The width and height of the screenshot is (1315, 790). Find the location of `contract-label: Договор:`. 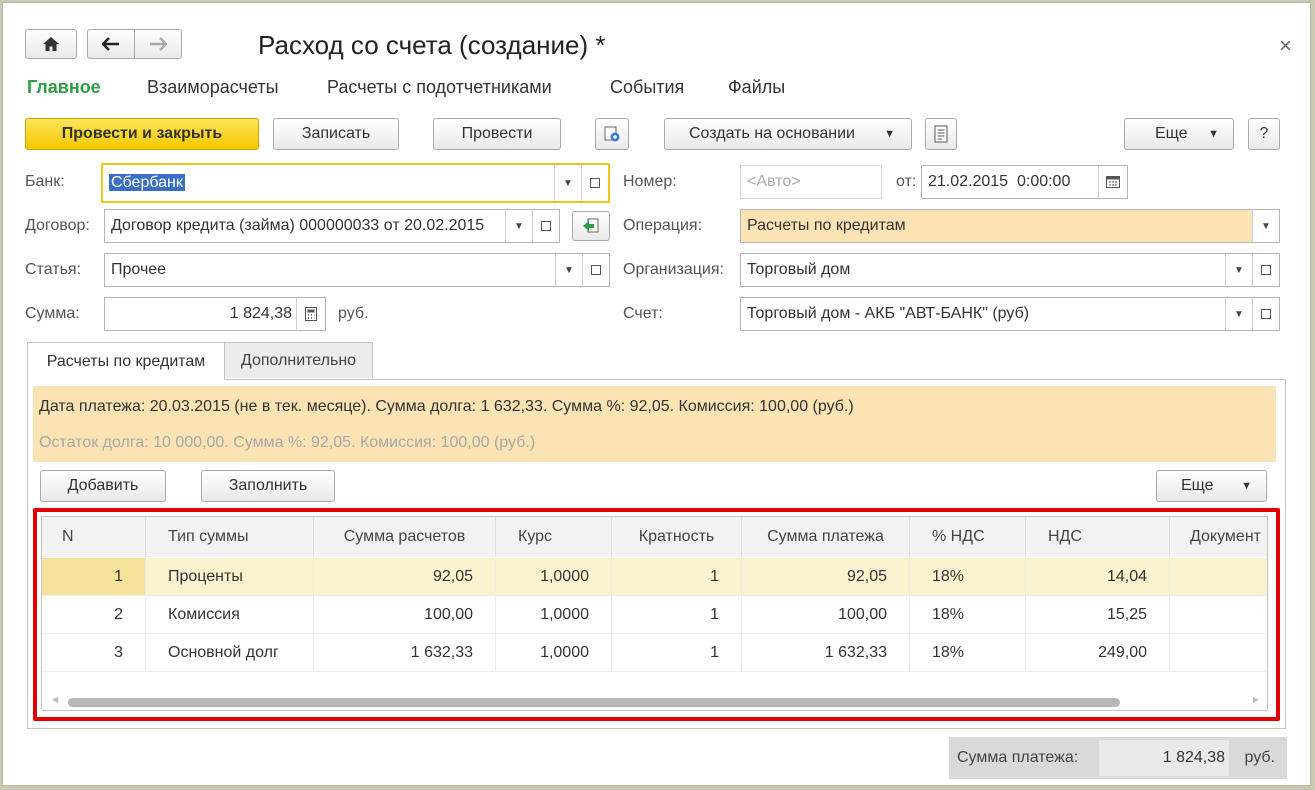

contract-label: Договор: is located at coordinates (57, 225).